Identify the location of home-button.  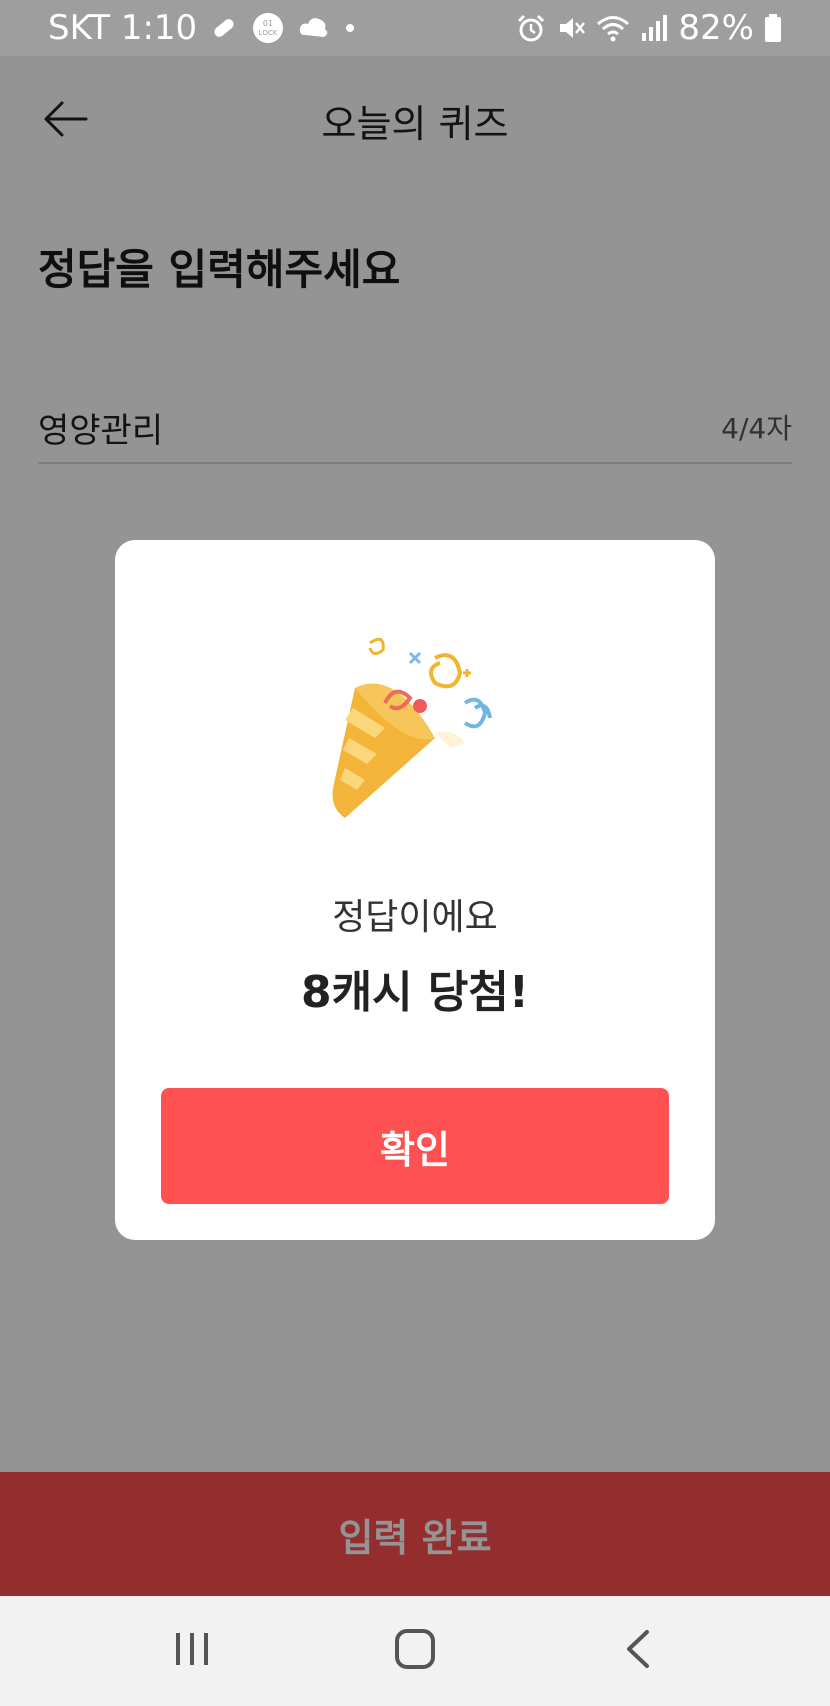
(415, 1651).